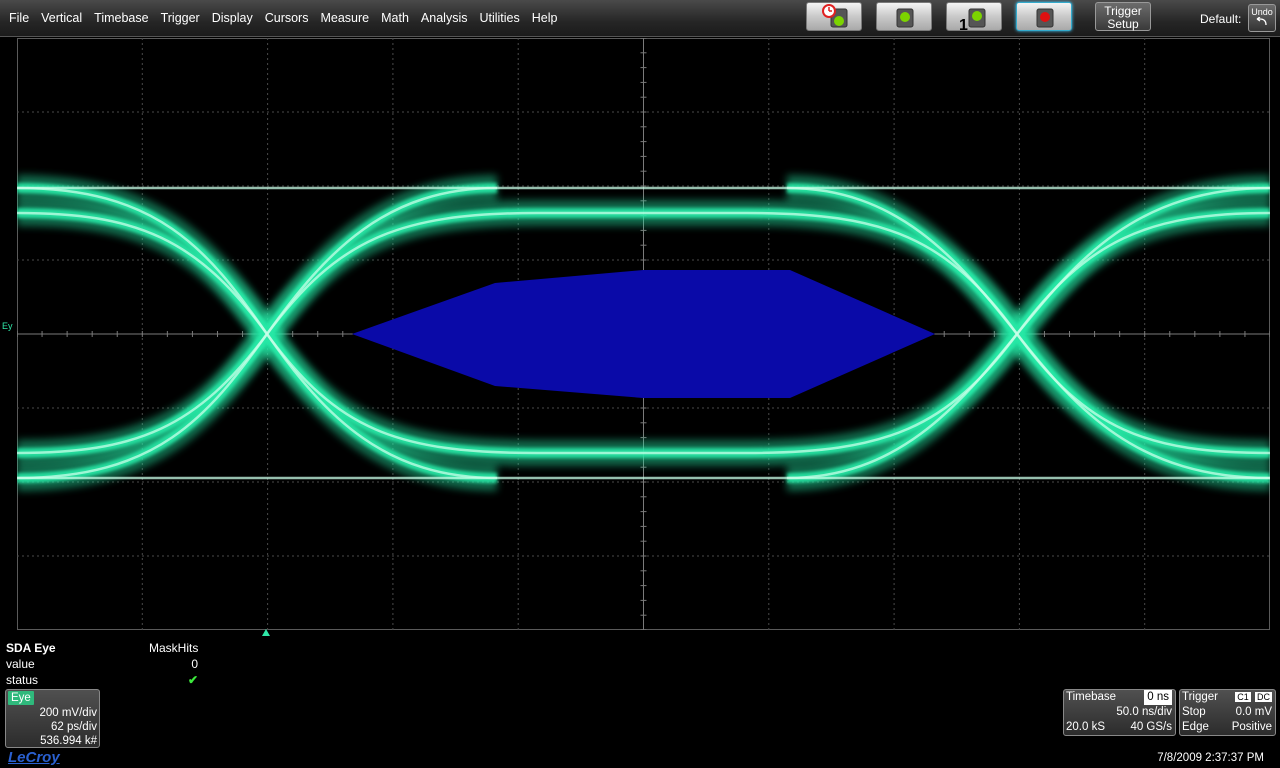  I want to click on channel-marker: Ey, so click(7, 326).